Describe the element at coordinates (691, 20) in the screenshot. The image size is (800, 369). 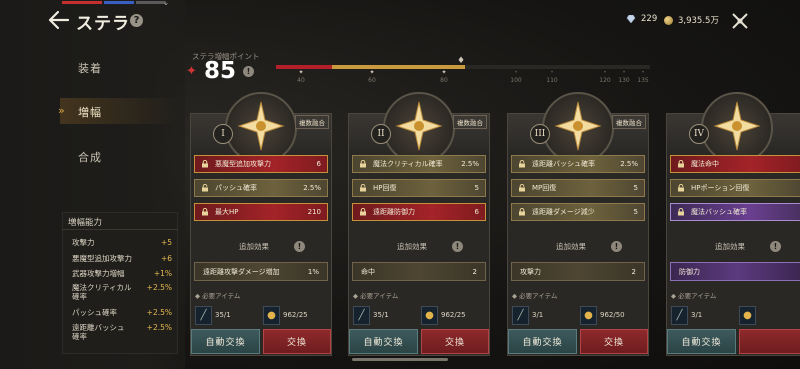
I see `gold-counter: 3,935.5万` at that location.